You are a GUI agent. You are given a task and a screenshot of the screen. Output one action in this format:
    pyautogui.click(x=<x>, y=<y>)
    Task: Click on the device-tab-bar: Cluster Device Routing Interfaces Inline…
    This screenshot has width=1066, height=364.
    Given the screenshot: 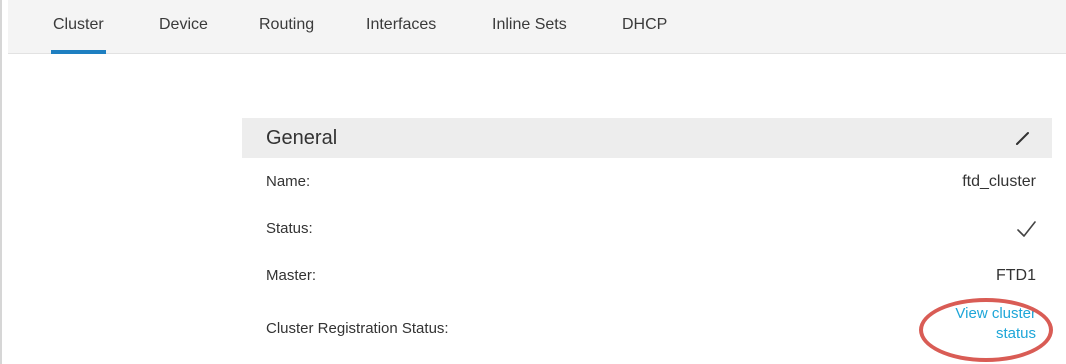 What is the action you would take?
    pyautogui.click(x=537, y=27)
    